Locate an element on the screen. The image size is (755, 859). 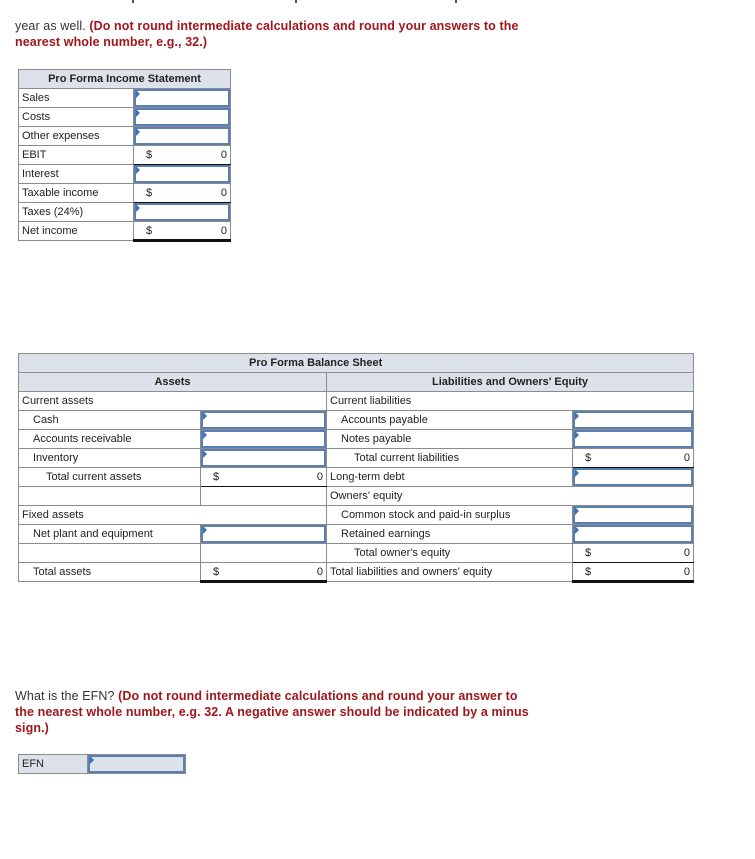
net-income-value: $0 is located at coordinates (182, 231).